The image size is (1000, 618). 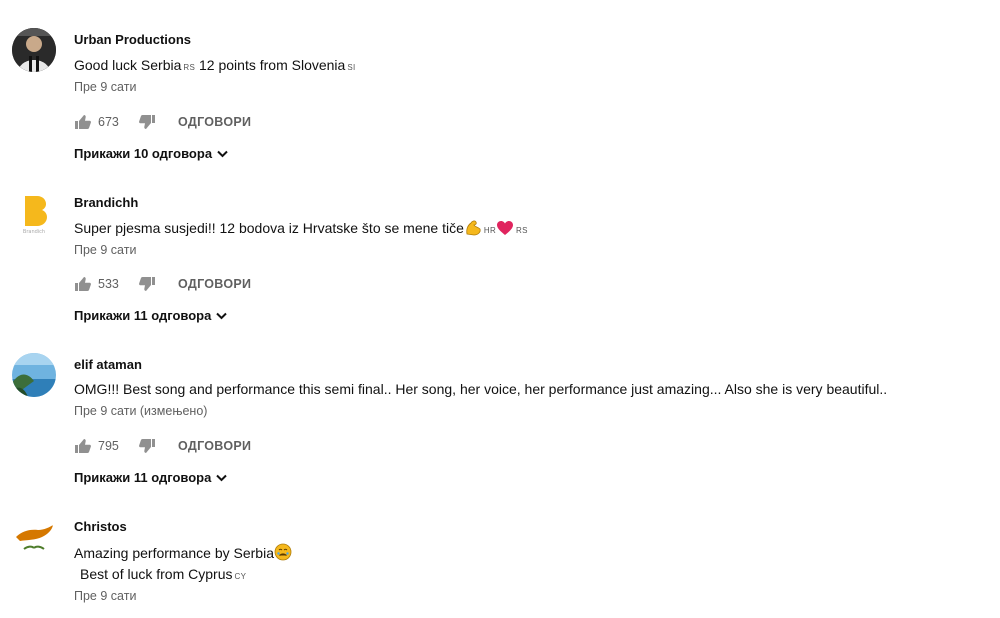 I want to click on comment-text-part: Amazing performance by Serbia, so click(x=174, y=553).